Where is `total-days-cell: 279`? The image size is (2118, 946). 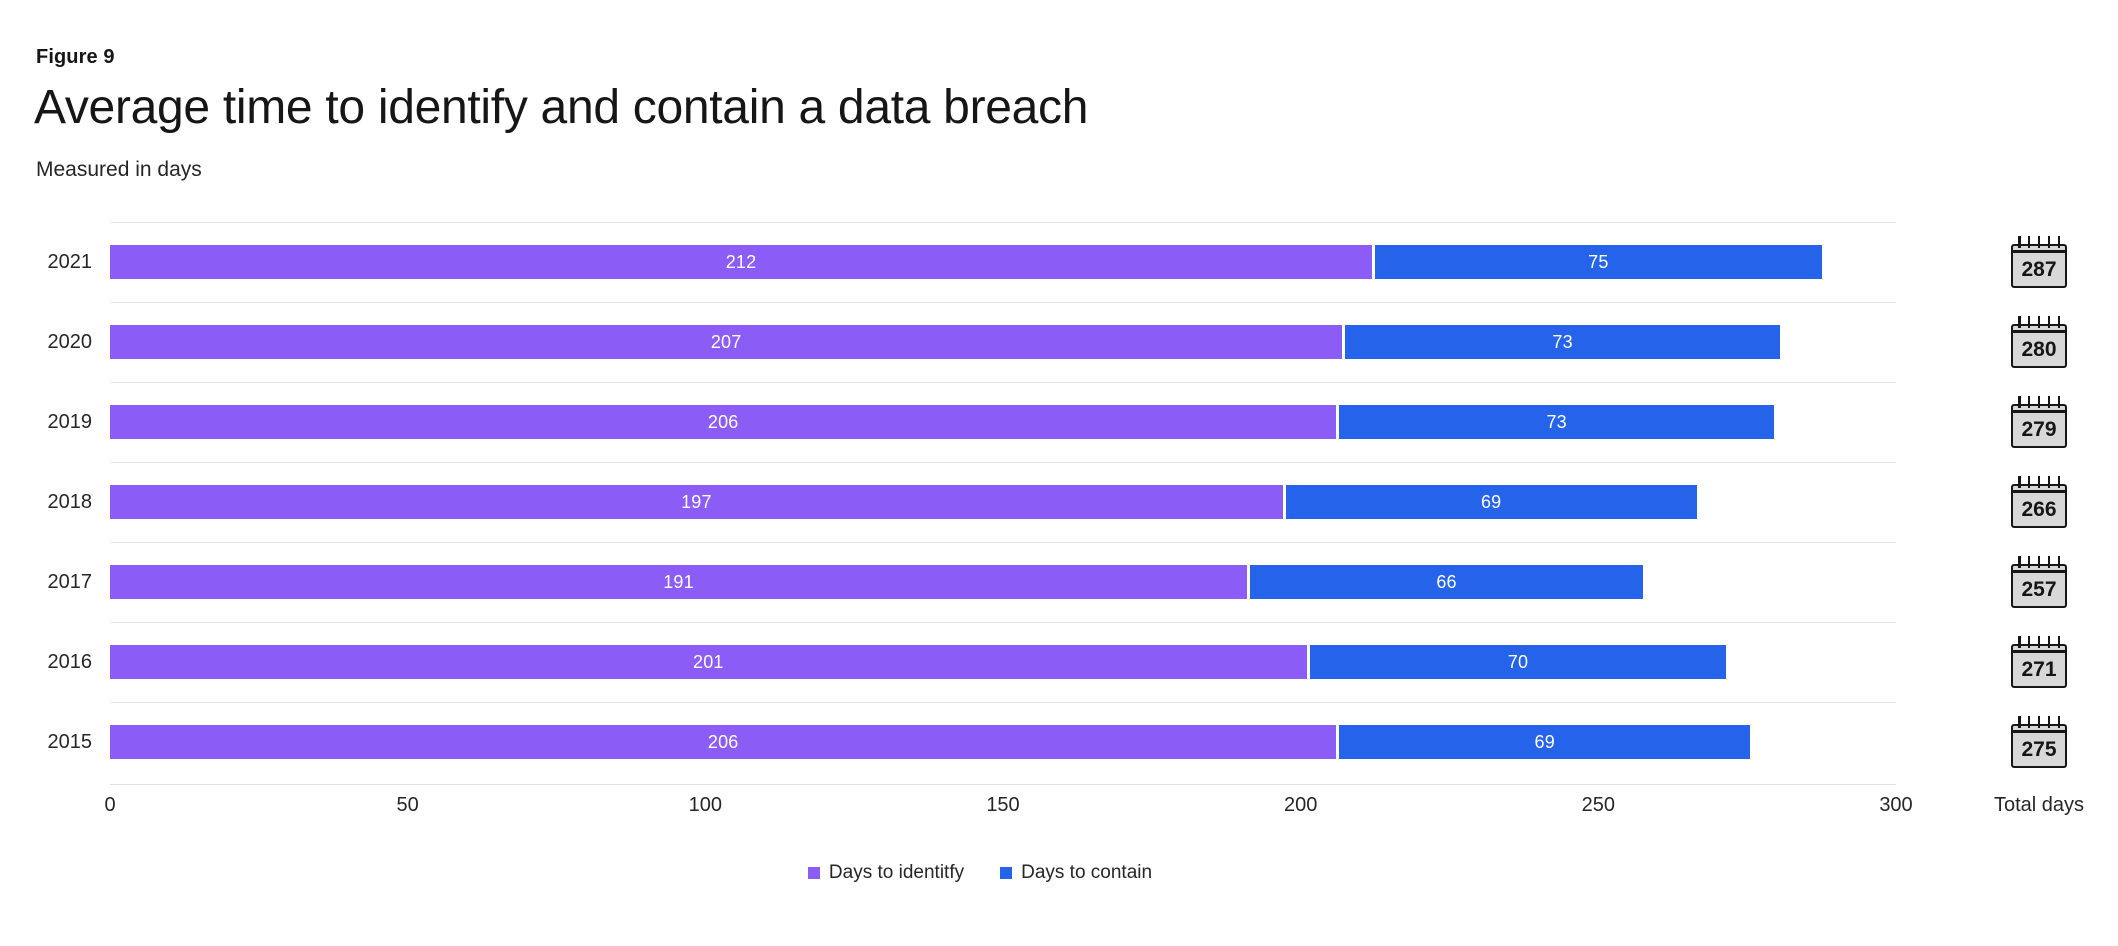
total-days-cell: 279 is located at coordinates (2039, 422).